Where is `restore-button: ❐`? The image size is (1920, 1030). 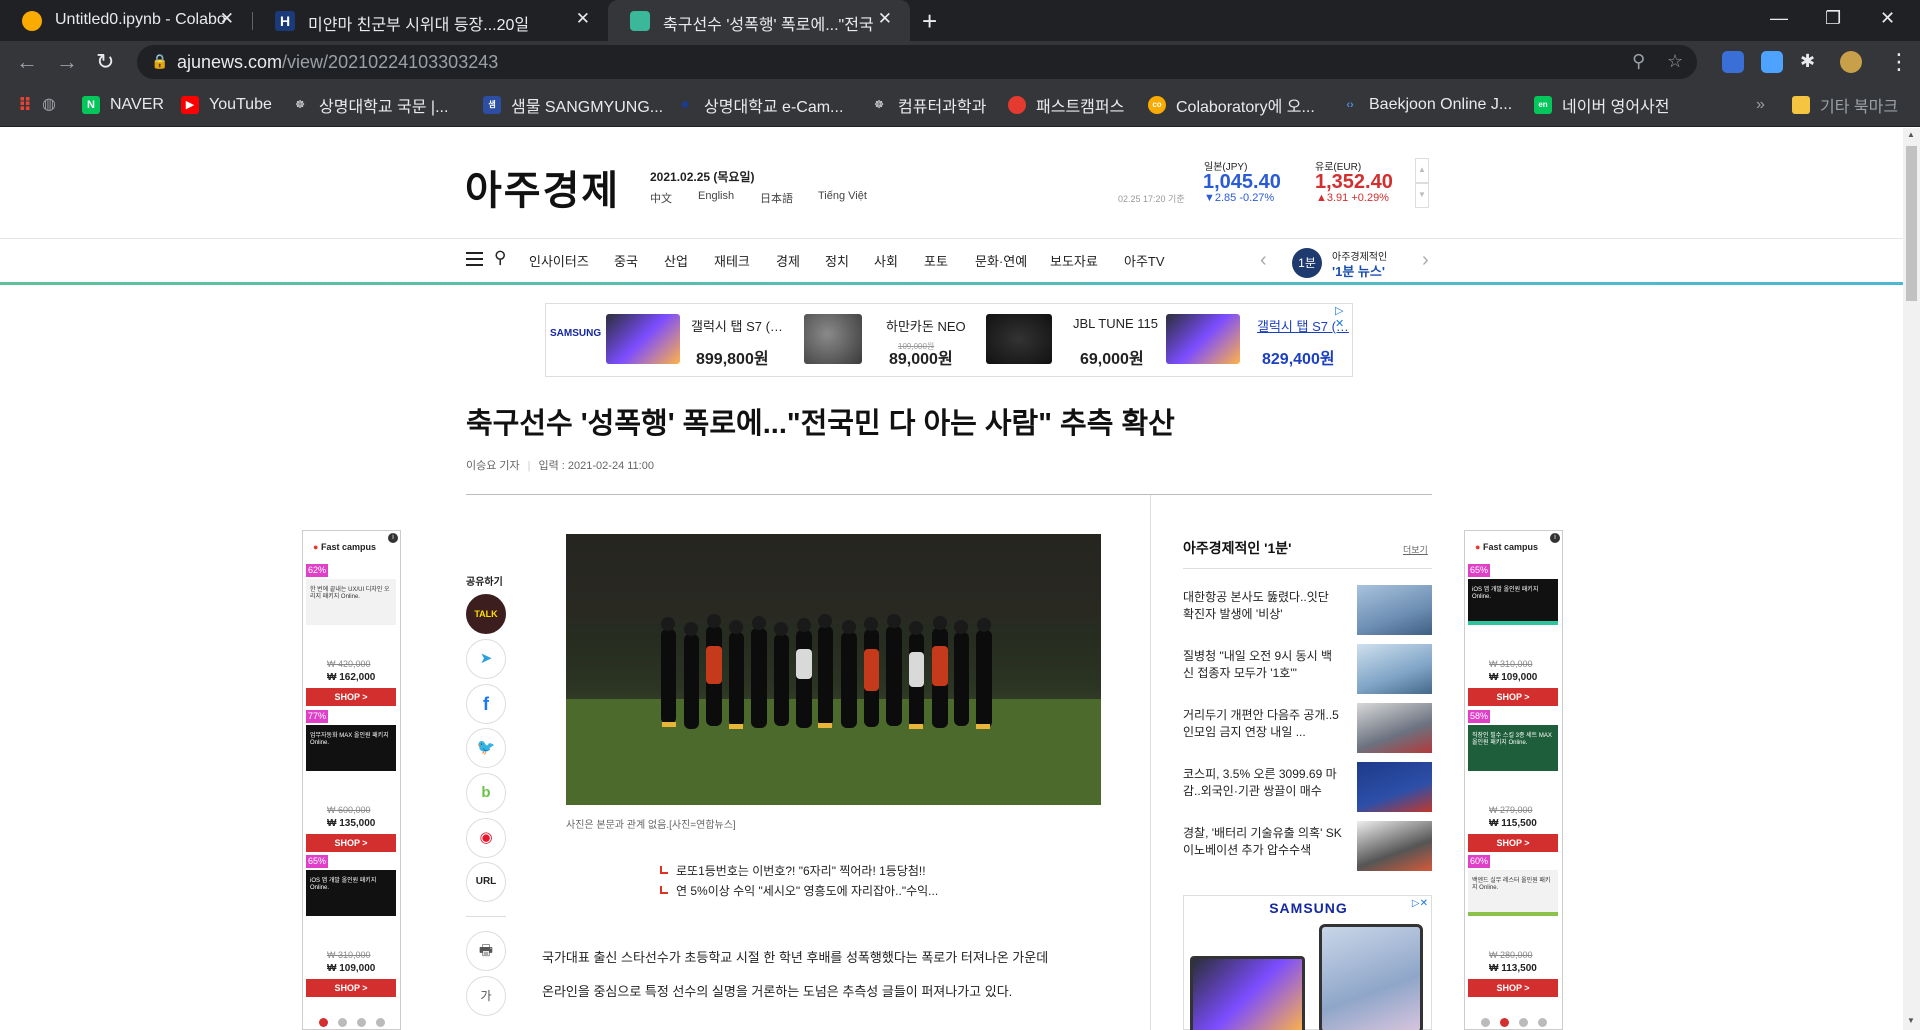
restore-button: ❐ is located at coordinates (1833, 18).